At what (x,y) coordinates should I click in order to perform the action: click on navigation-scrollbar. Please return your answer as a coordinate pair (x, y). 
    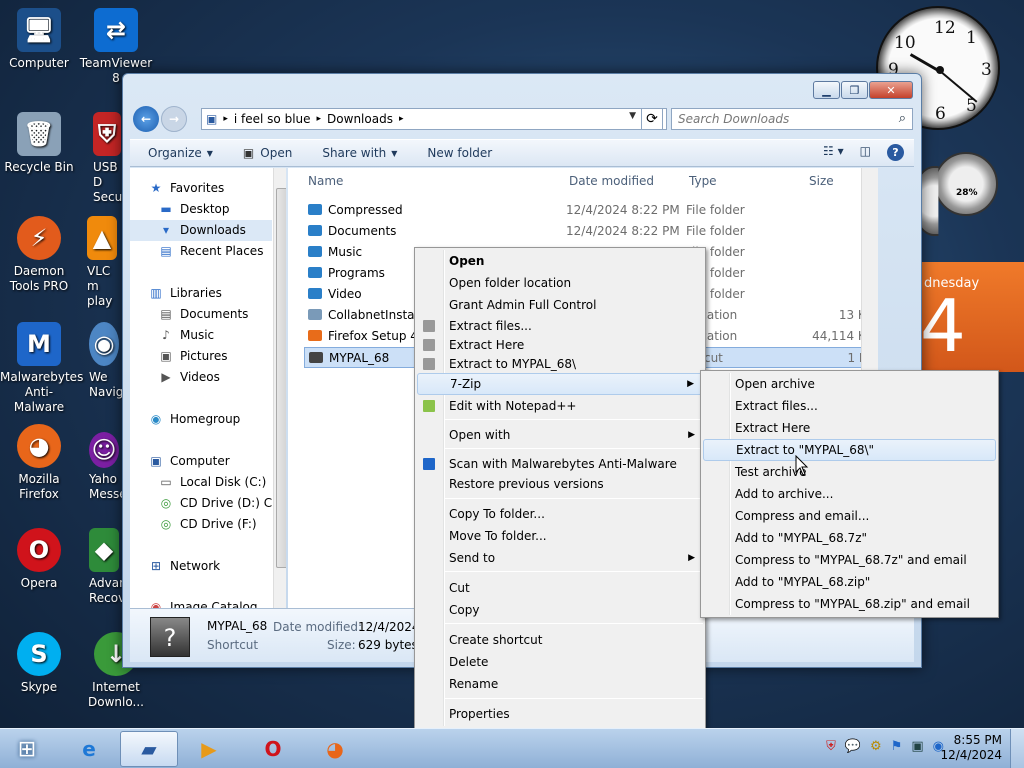
    Looking at the image, I should click on (279, 388).